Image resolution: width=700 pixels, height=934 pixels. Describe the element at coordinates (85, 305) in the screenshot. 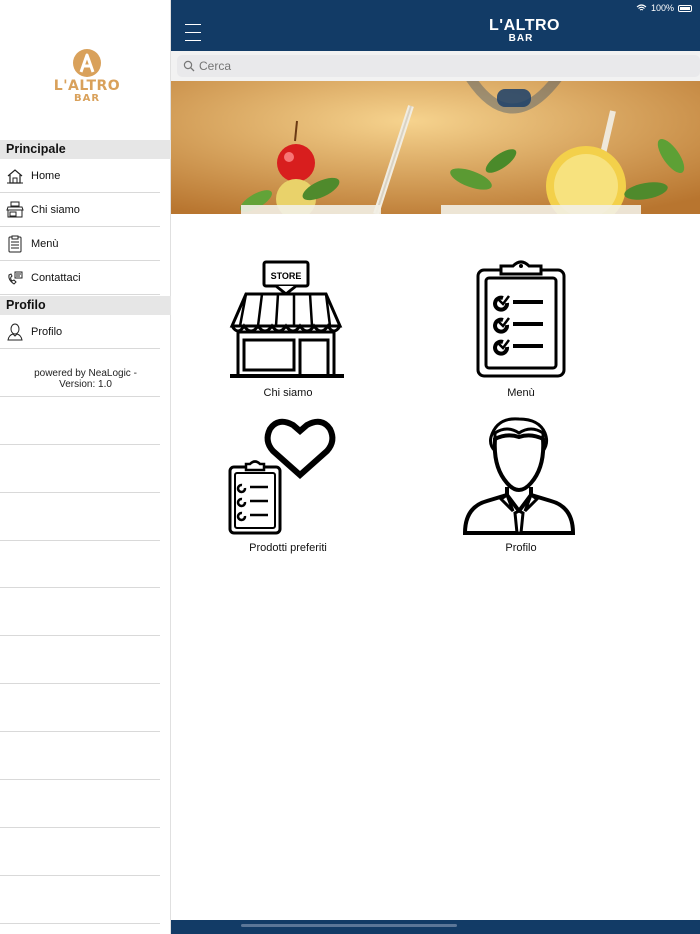

I see `section-header-profilo: Profilo` at that location.